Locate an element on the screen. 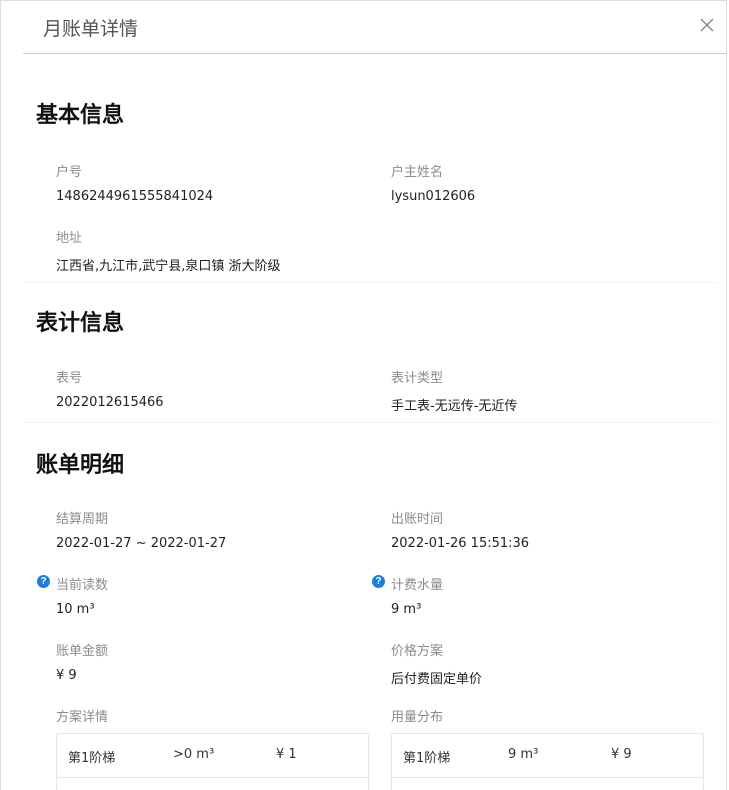  address-label: 地址 is located at coordinates (69, 238).